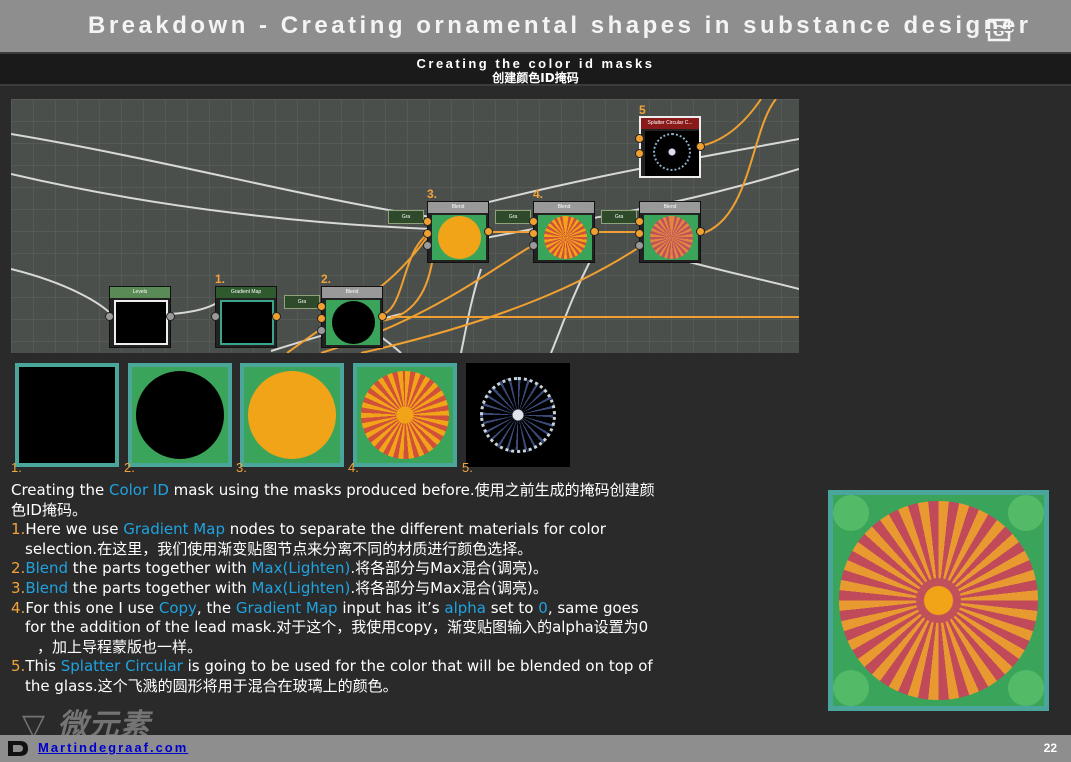  I want to click on gradient-map-node: Gradient Map, so click(246, 317).